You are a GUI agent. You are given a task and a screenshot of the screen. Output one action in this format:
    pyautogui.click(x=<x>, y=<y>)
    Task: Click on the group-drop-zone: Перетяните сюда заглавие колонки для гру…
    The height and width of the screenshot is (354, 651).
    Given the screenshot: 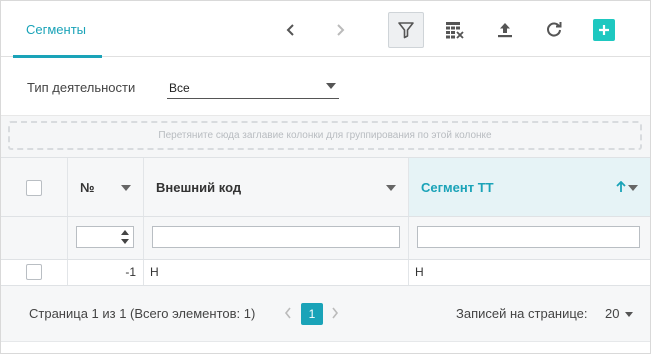 What is the action you would take?
    pyautogui.click(x=325, y=135)
    